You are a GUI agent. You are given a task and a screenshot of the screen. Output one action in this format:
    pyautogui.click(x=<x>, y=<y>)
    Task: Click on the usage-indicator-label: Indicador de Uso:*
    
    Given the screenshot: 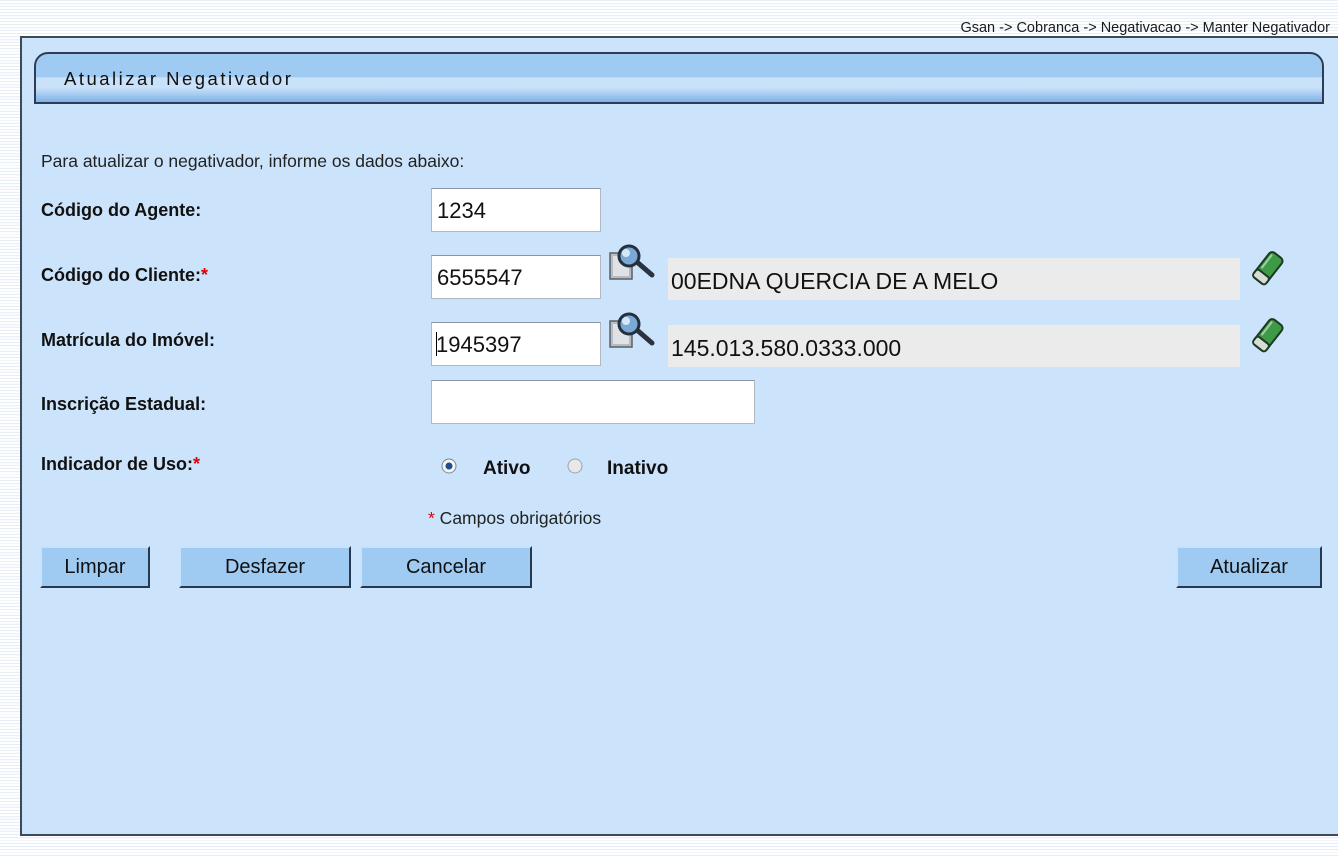 What is the action you would take?
    pyautogui.click(x=121, y=464)
    